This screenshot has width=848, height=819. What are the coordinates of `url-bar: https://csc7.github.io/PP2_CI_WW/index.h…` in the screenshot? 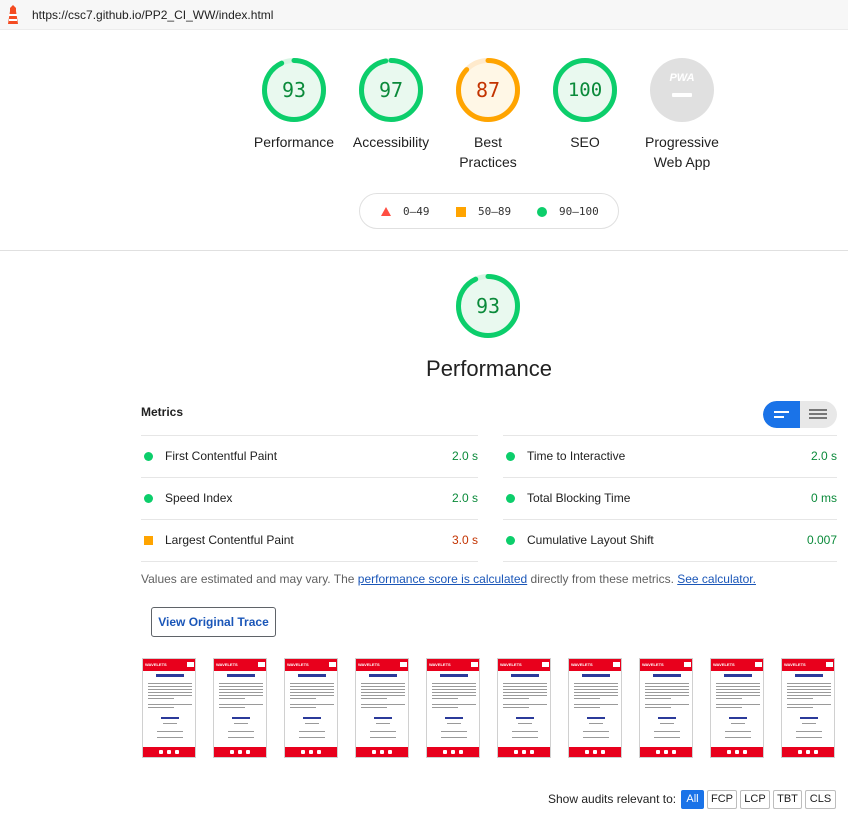 It's located at (424, 15).